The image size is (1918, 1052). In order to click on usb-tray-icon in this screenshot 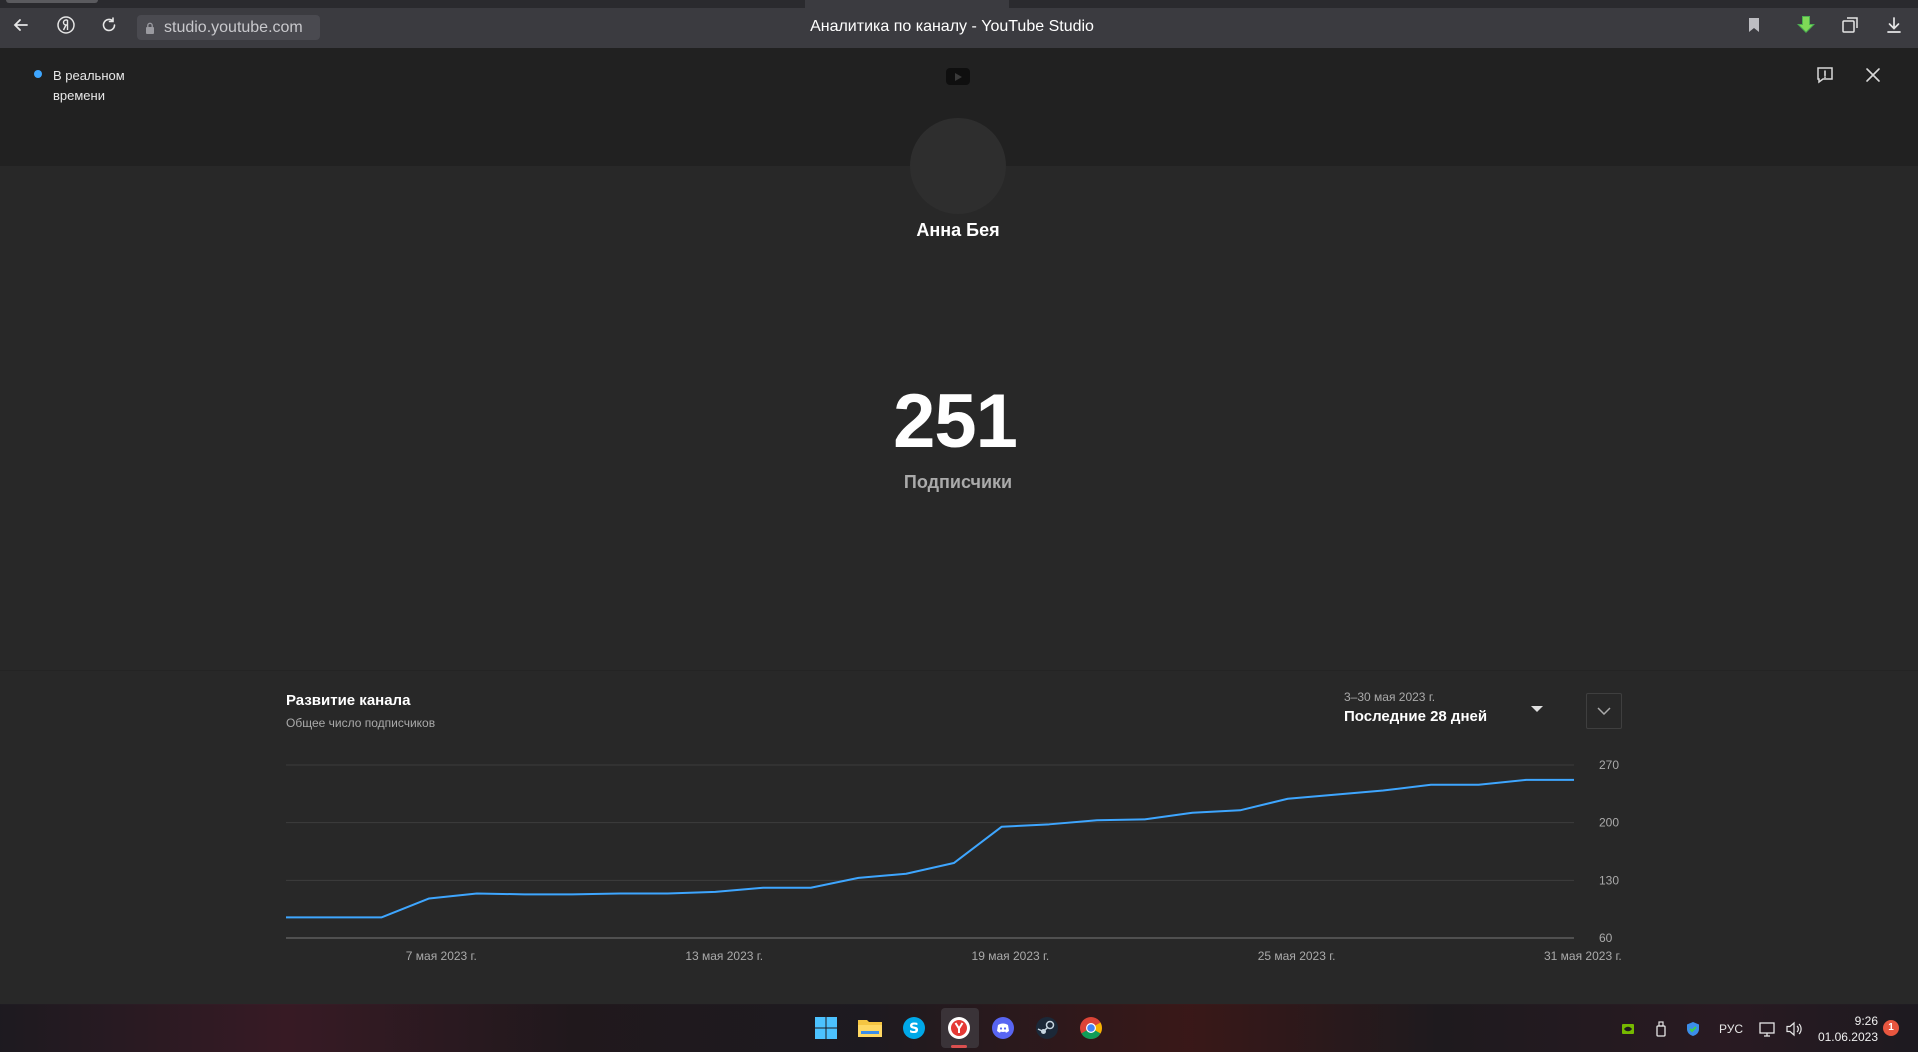, I will do `click(1661, 1029)`.